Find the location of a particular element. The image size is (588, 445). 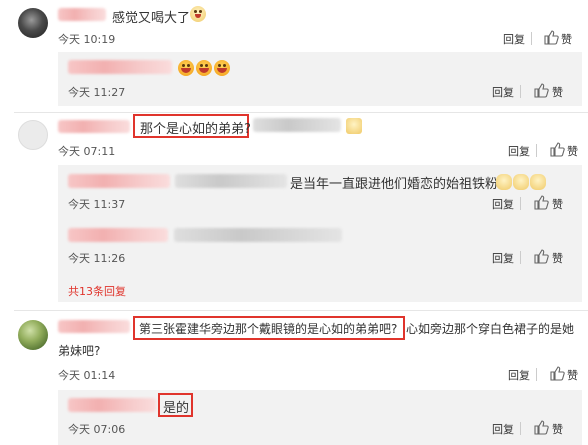

reply-text: 是的 is located at coordinates (176, 408).